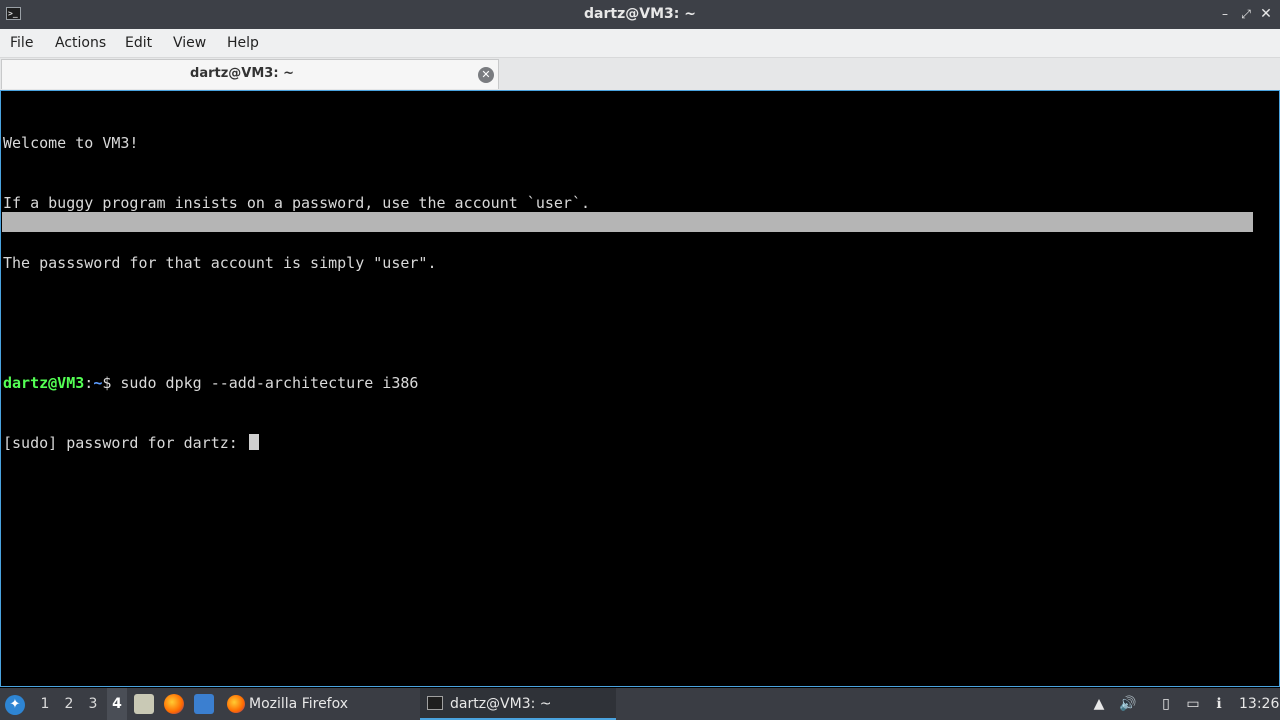  I want to click on window-titlebar: >_ dartz@VM3: ~ – ⤢ ✕, so click(640, 14).